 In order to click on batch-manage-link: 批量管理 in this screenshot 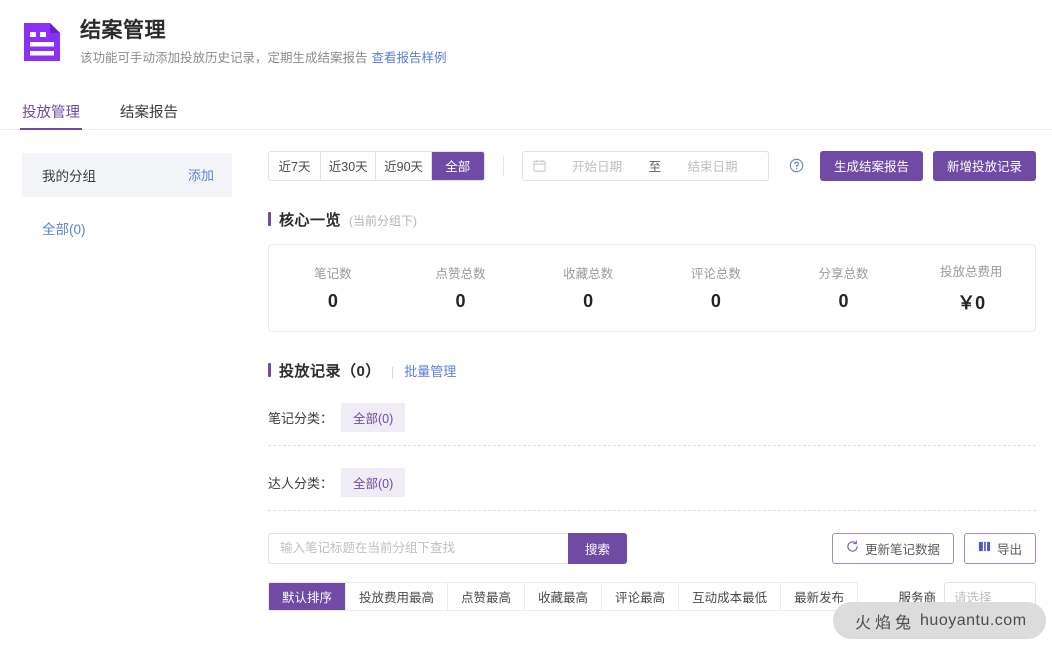, I will do `click(430, 370)`.